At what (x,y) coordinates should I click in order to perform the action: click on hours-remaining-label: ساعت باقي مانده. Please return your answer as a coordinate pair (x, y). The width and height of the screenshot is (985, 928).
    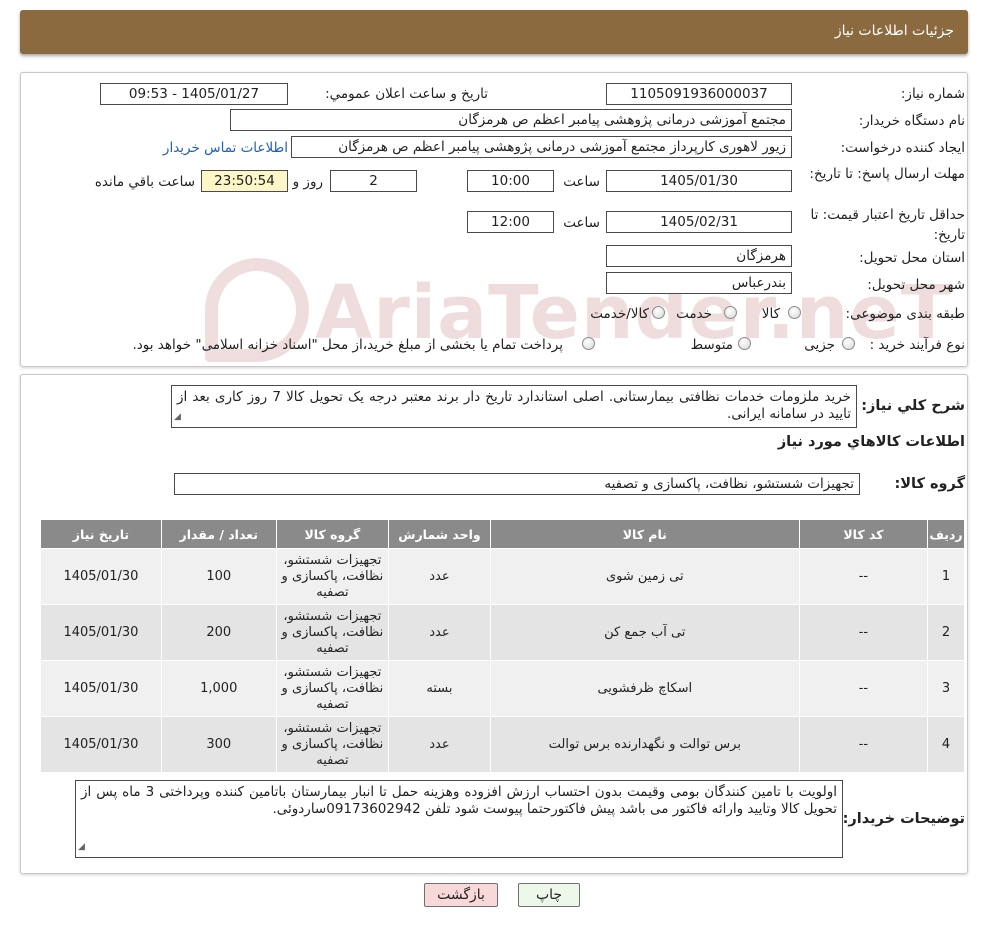
    Looking at the image, I should click on (144, 182).